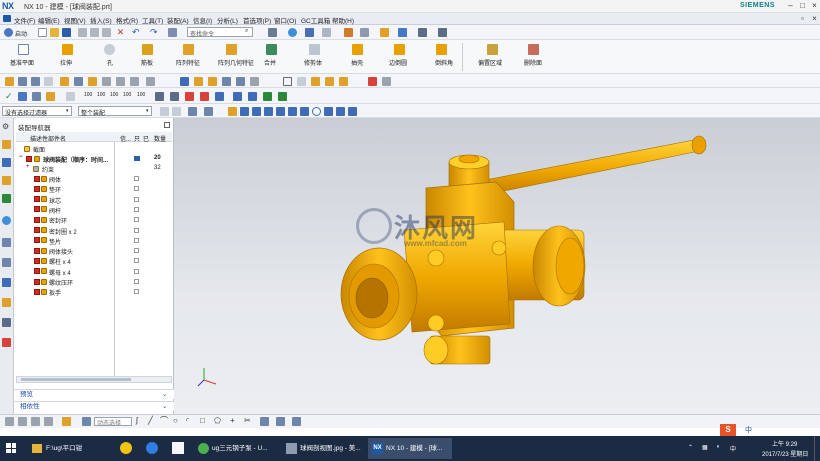  Describe the element at coordinates (178, 20) in the screenshot. I see `menu-assembly: 装配(A)` at that location.